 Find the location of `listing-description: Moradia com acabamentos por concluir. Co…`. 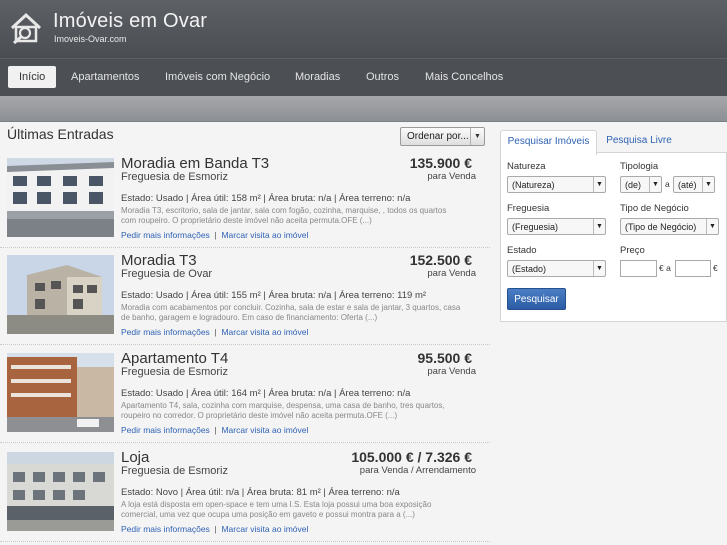

listing-description: Moradia com acabamentos por concluir. Co… is located at coordinates (291, 312).